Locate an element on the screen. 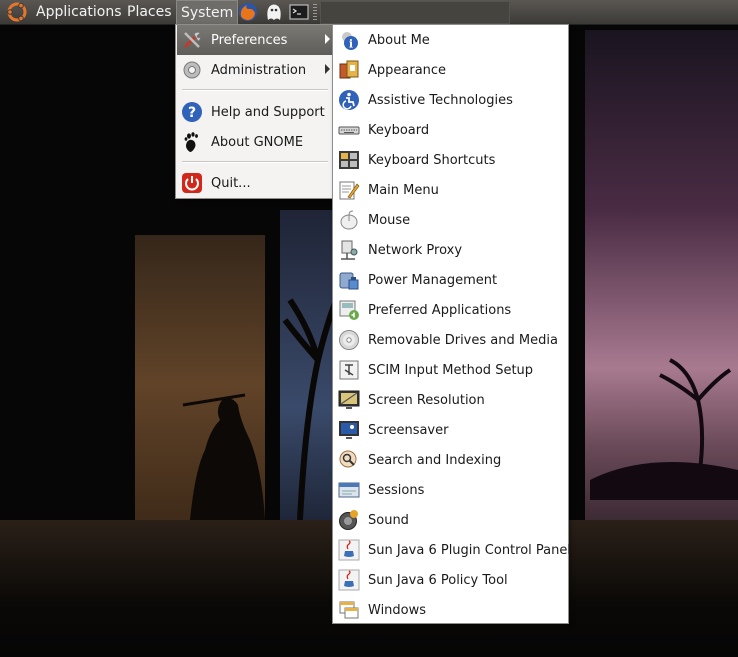 The width and height of the screenshot is (738, 657). power-quit-icon is located at coordinates (192, 183).